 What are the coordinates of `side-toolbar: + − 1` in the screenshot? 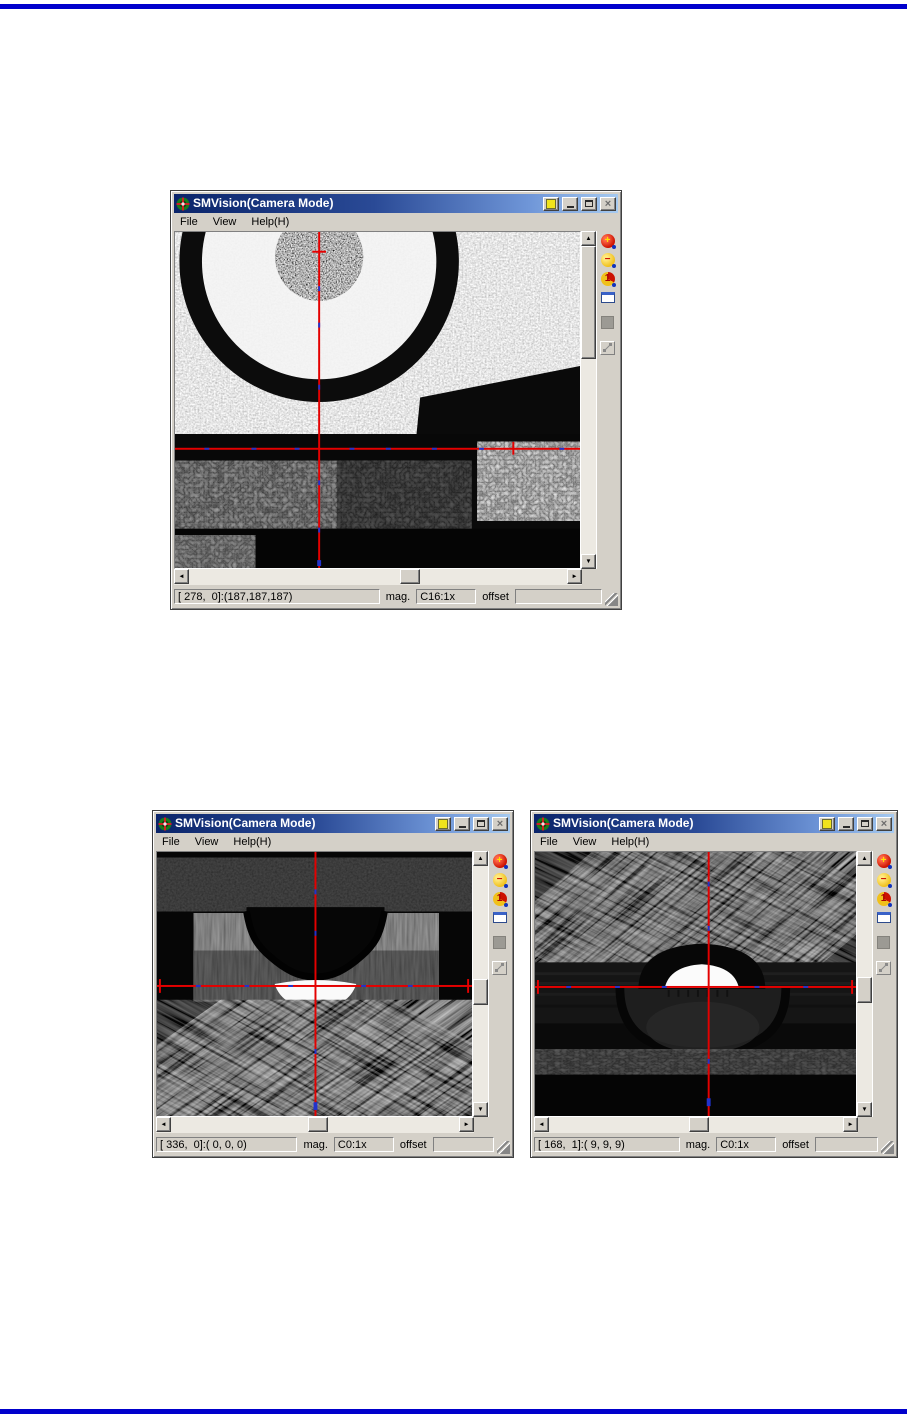 It's located at (607, 400).